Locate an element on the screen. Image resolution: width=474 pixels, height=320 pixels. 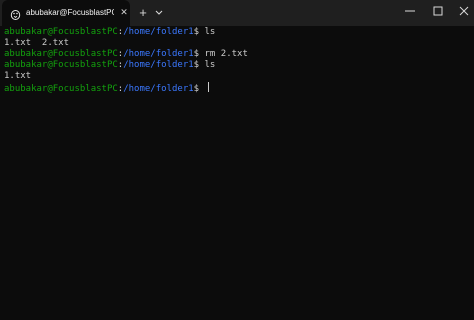
command-text: rm 2.txt is located at coordinates (226, 54).